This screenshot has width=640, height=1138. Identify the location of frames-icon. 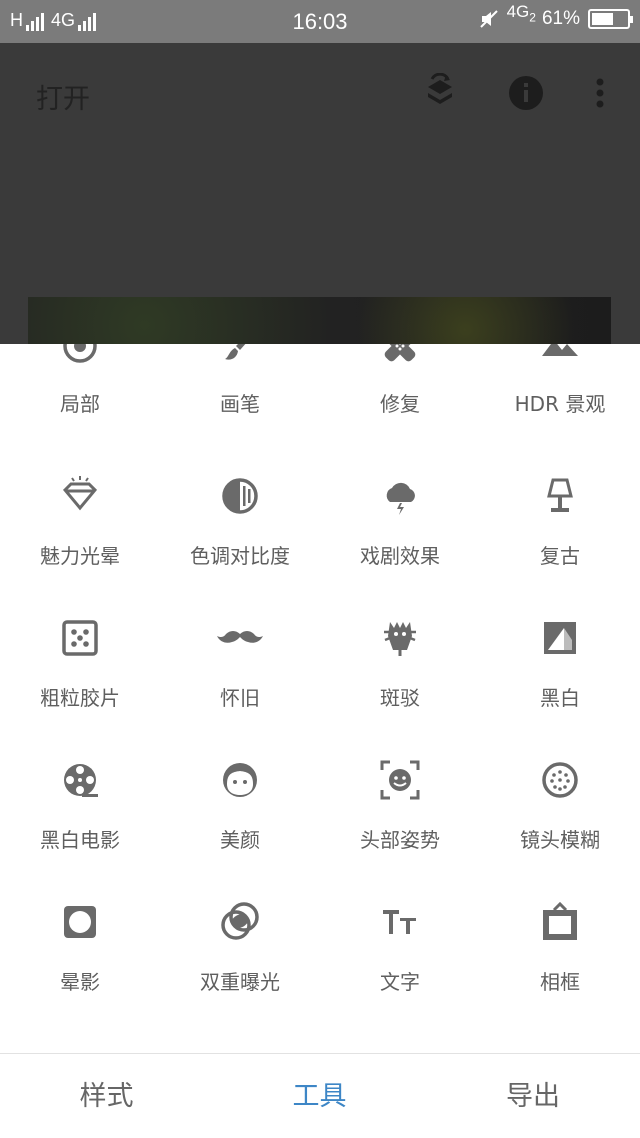
(560, 921).